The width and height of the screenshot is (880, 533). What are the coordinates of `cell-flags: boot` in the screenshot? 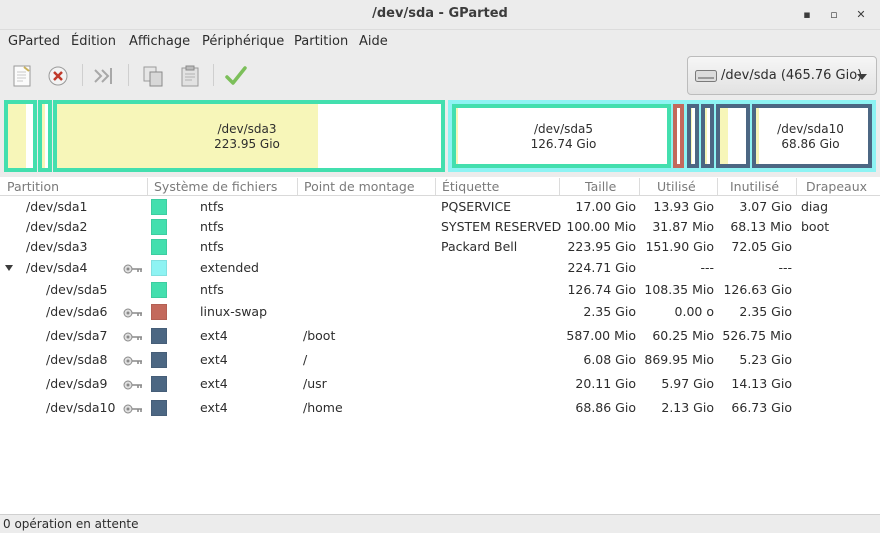 It's located at (815, 226).